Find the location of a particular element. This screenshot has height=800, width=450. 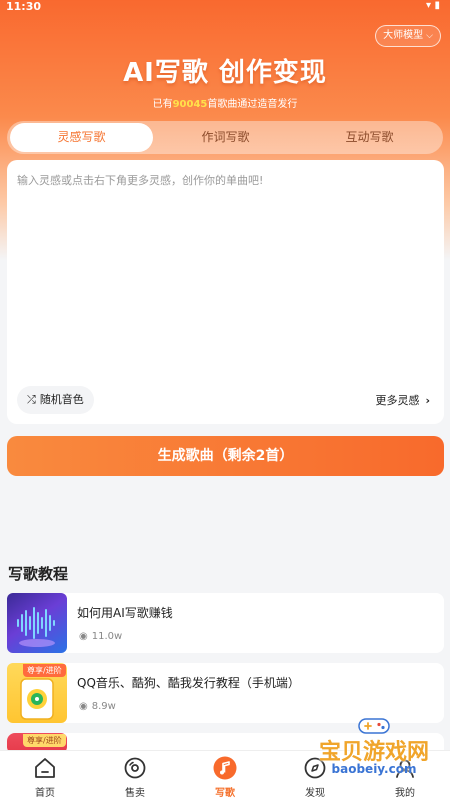

random-voice-button: ⤮ 随机音色 is located at coordinates (55, 400).